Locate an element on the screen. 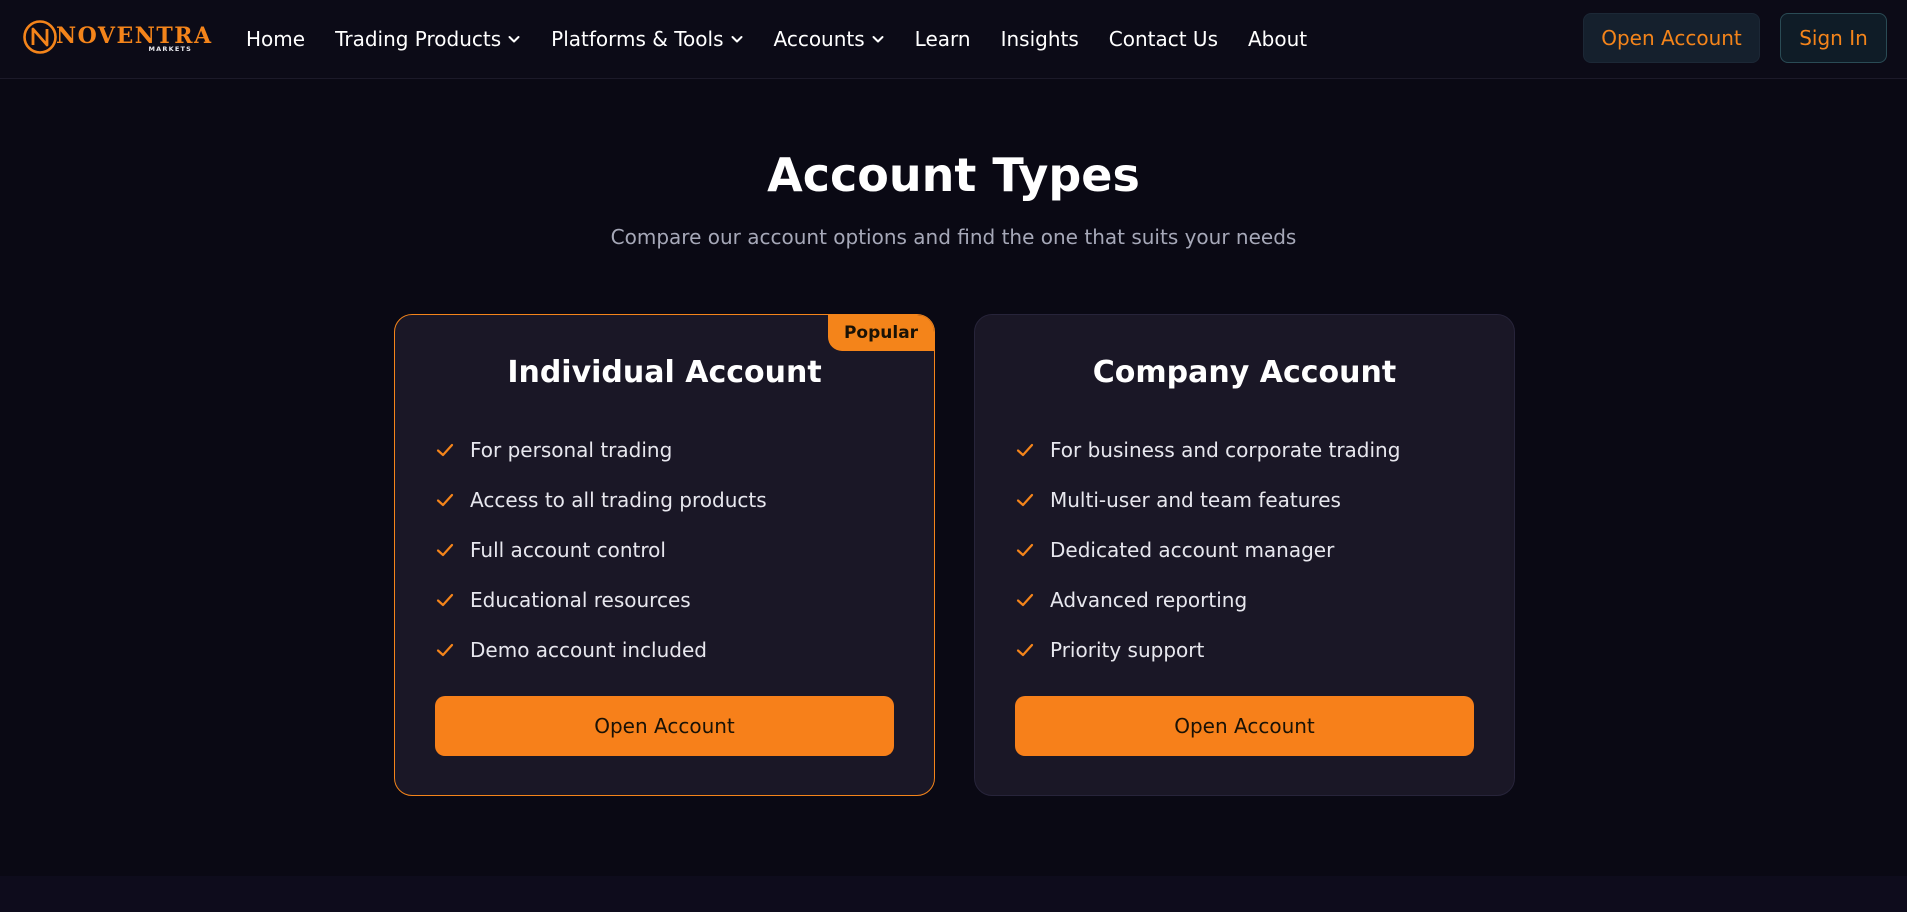 This screenshot has width=1907, height=912. nav-item-label: Insights is located at coordinates (1039, 39).